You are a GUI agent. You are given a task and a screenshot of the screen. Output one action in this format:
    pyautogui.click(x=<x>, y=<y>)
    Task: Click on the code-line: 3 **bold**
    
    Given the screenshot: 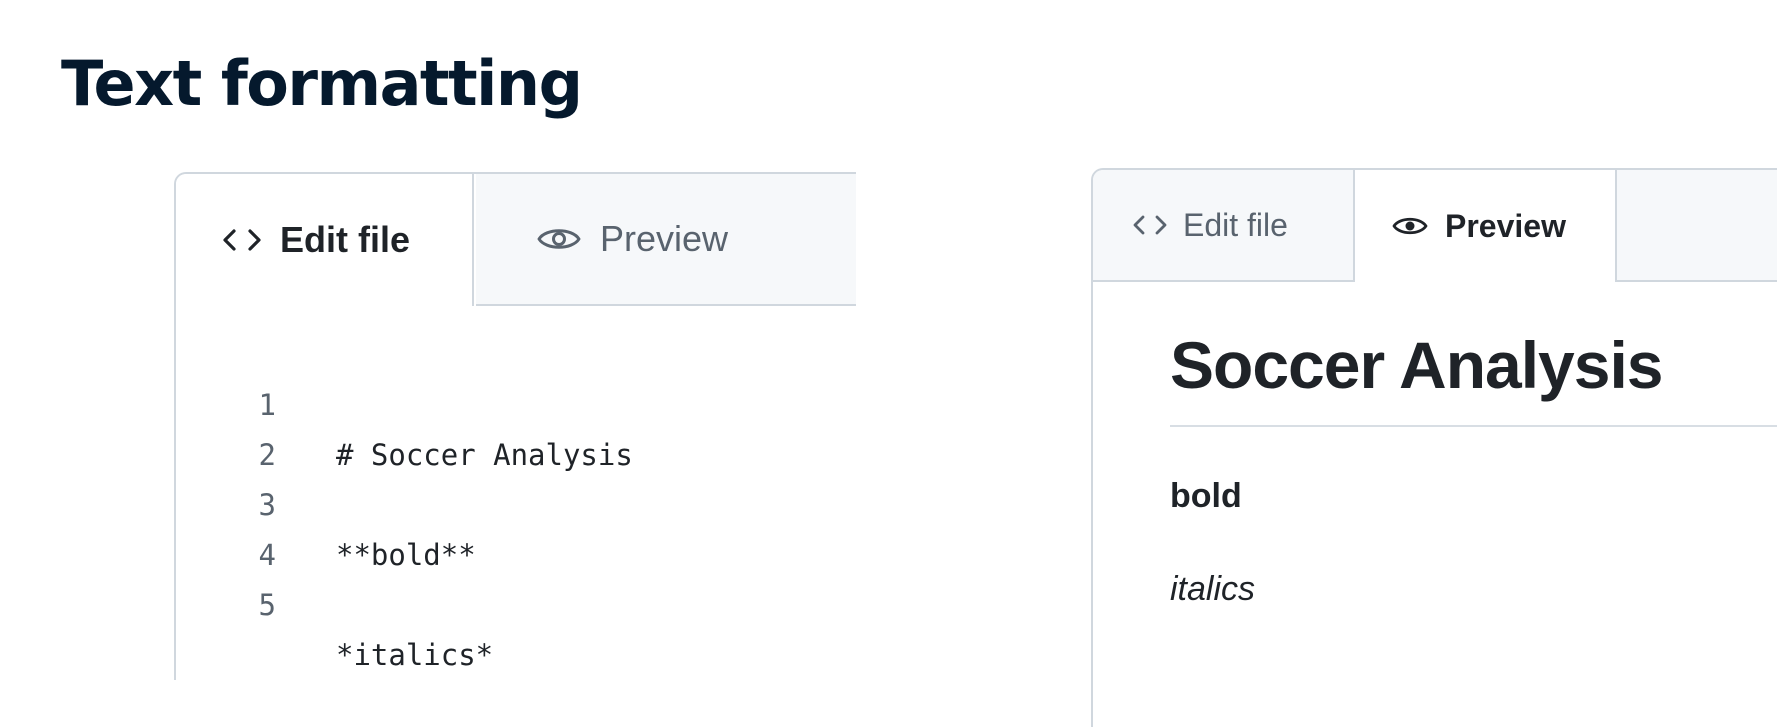 What is the action you would take?
    pyautogui.click(x=516, y=501)
    